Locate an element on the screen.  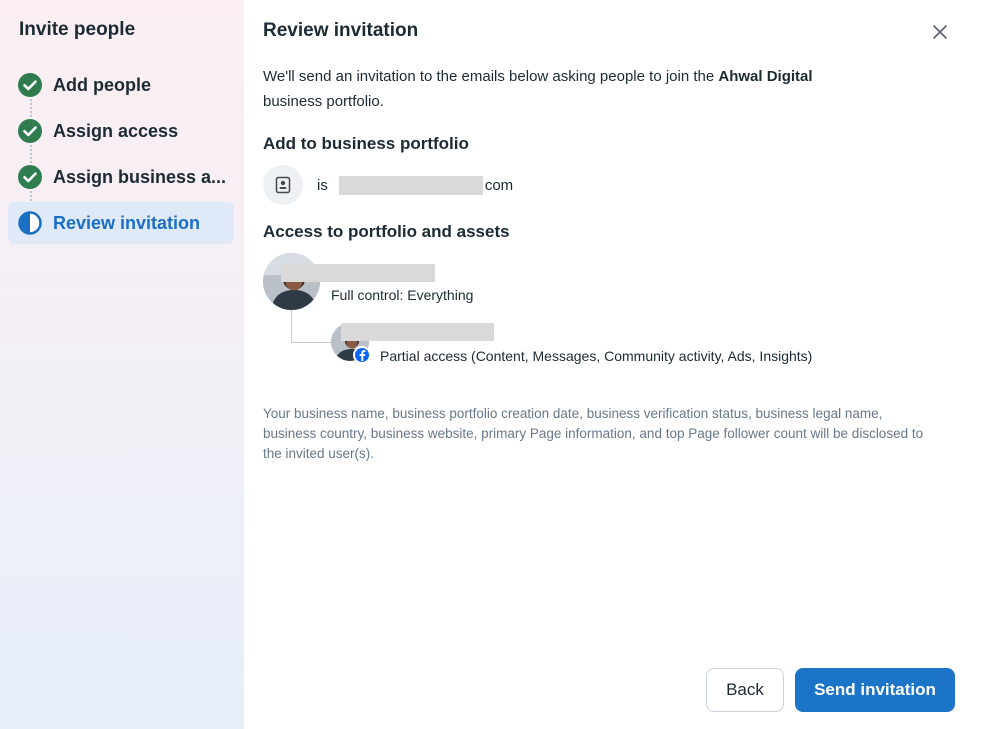
close-icon is located at coordinates (940, 32).